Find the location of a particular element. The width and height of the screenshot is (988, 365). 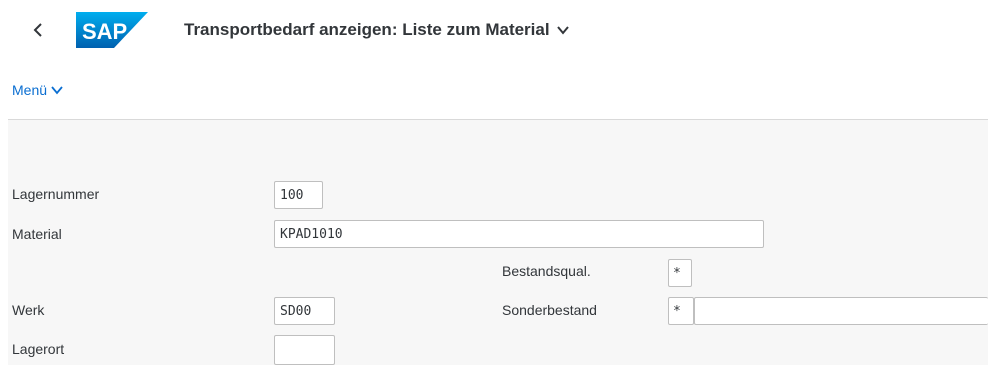

werk-field is located at coordinates (304, 311).